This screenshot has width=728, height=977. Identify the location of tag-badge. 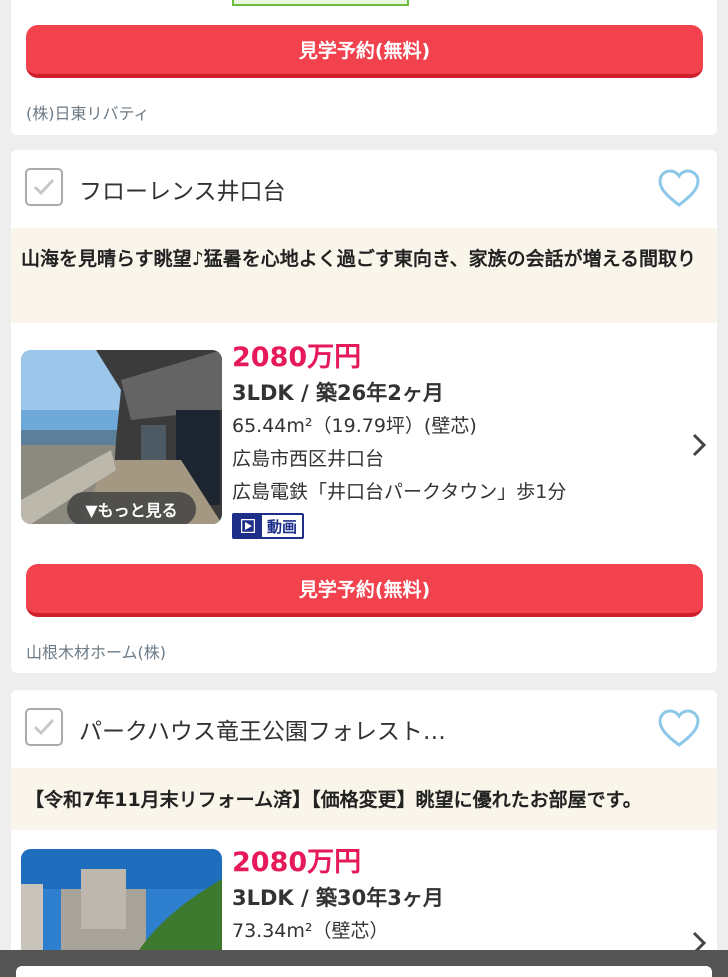
(320, 3).